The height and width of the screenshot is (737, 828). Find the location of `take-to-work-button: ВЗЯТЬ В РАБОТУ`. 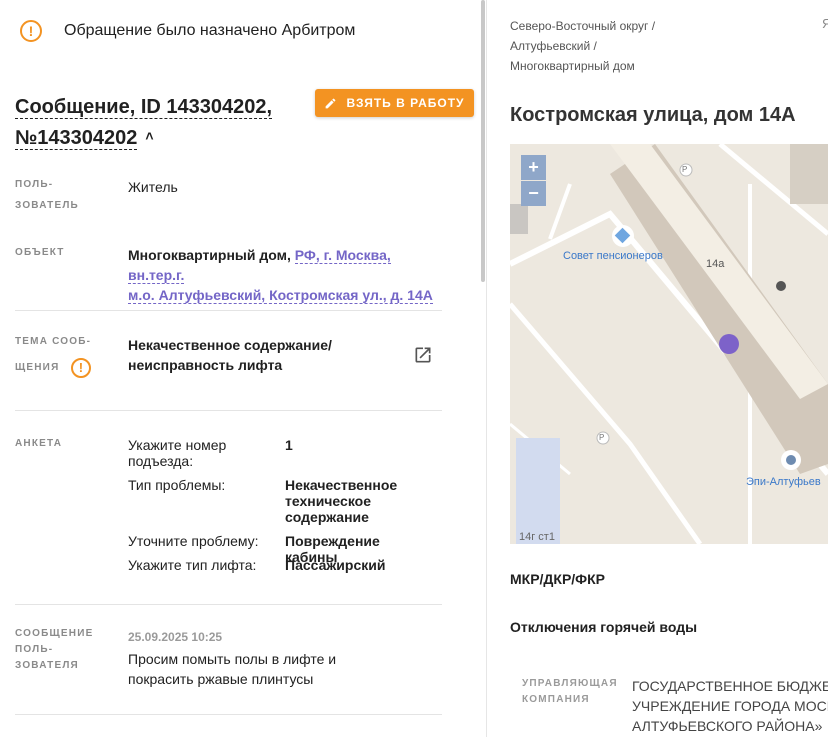

take-to-work-button: ВЗЯТЬ В РАБОТУ is located at coordinates (394, 103).